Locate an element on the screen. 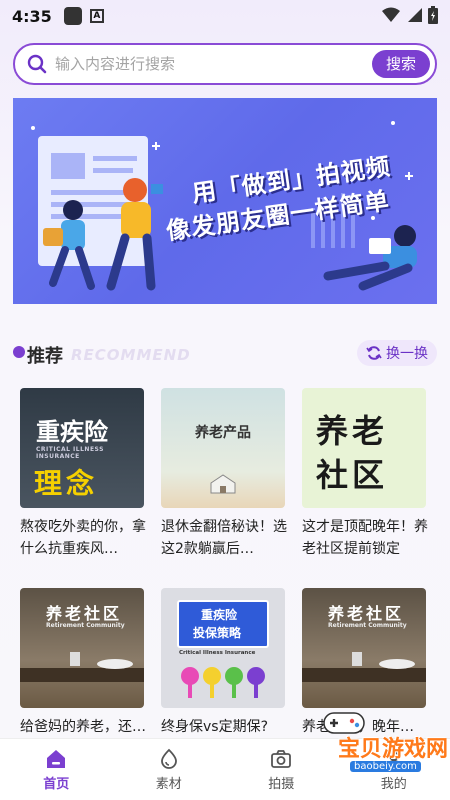 This screenshot has height=800, width=450. status-time: 4:35 is located at coordinates (32, 16).